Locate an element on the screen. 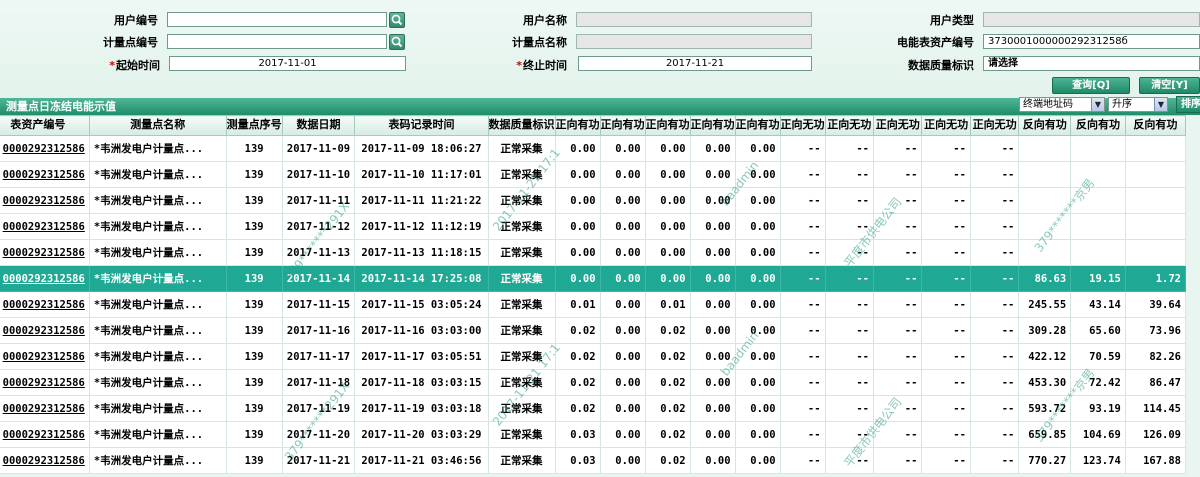 This screenshot has width=1200, height=477. column-header: 数据日期 is located at coordinates (318, 125).